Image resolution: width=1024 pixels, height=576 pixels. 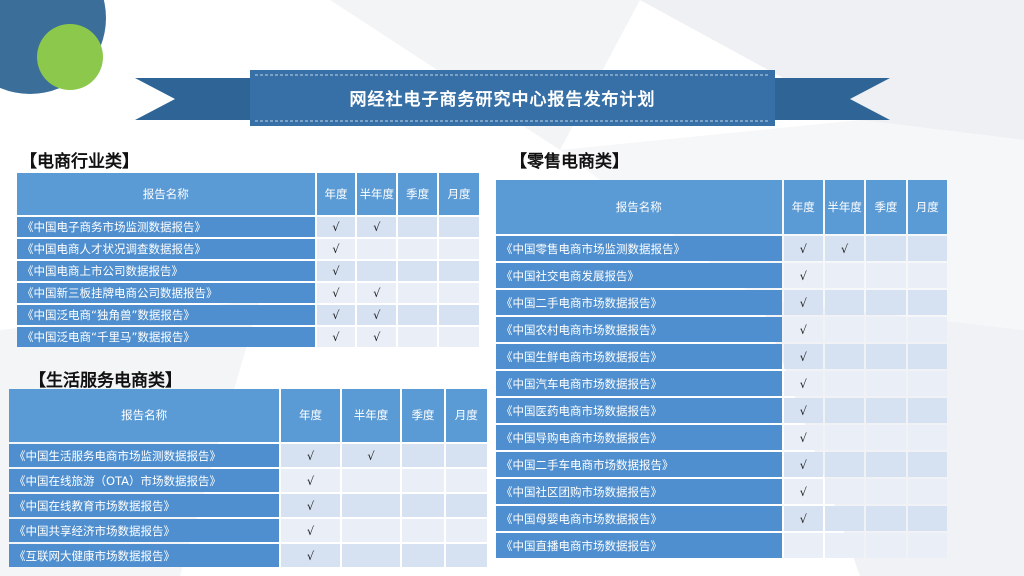 I want to click on table-row: 《互联网大健康市场数据报告》 √, so click(x=248, y=555).